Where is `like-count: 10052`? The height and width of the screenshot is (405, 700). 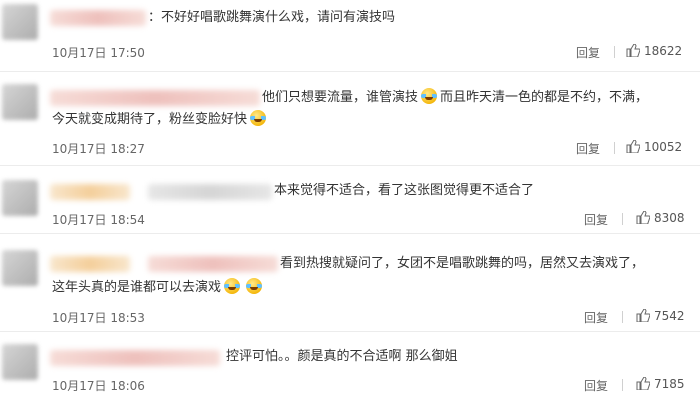 like-count: 10052 is located at coordinates (663, 147).